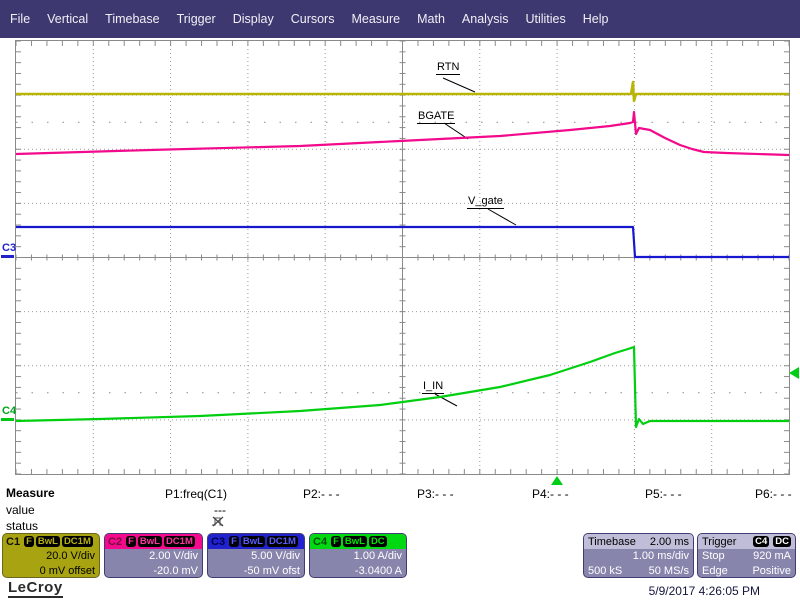  What do you see at coordinates (668, 571) in the screenshot?
I see `timebase-rate: 50 MS/s` at bounding box center [668, 571].